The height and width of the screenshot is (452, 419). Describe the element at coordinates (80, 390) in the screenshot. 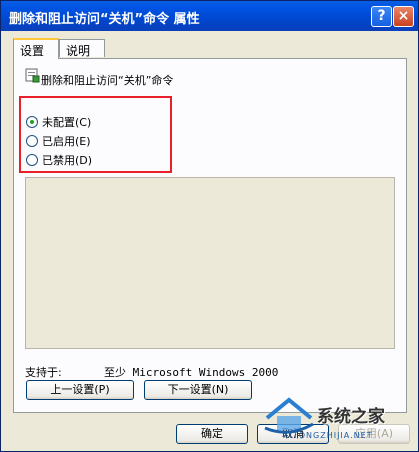

I see `prev-setting-button: 上一设置(P)` at that location.